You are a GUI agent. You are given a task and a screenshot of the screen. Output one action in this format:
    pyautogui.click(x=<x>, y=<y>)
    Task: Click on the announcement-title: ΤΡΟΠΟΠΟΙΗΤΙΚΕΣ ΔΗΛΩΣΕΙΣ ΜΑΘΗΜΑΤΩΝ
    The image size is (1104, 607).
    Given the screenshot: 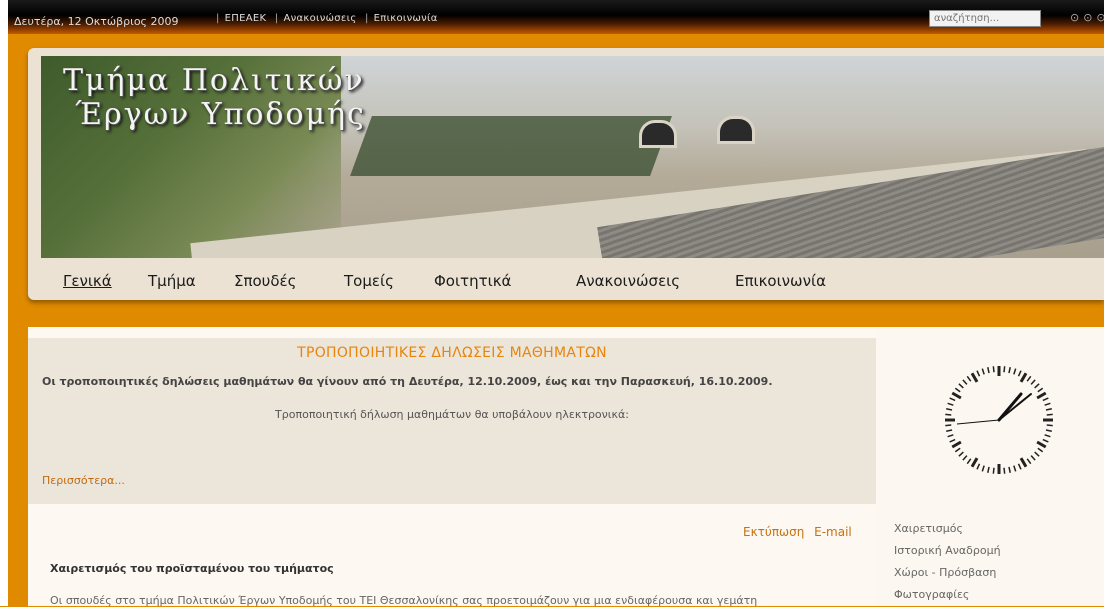 What is the action you would take?
    pyautogui.click(x=452, y=353)
    